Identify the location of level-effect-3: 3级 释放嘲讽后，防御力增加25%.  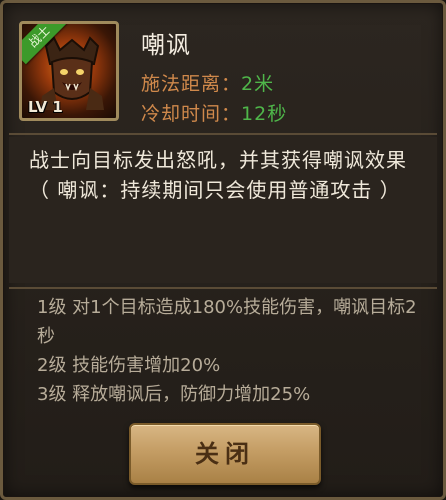
(174, 394).